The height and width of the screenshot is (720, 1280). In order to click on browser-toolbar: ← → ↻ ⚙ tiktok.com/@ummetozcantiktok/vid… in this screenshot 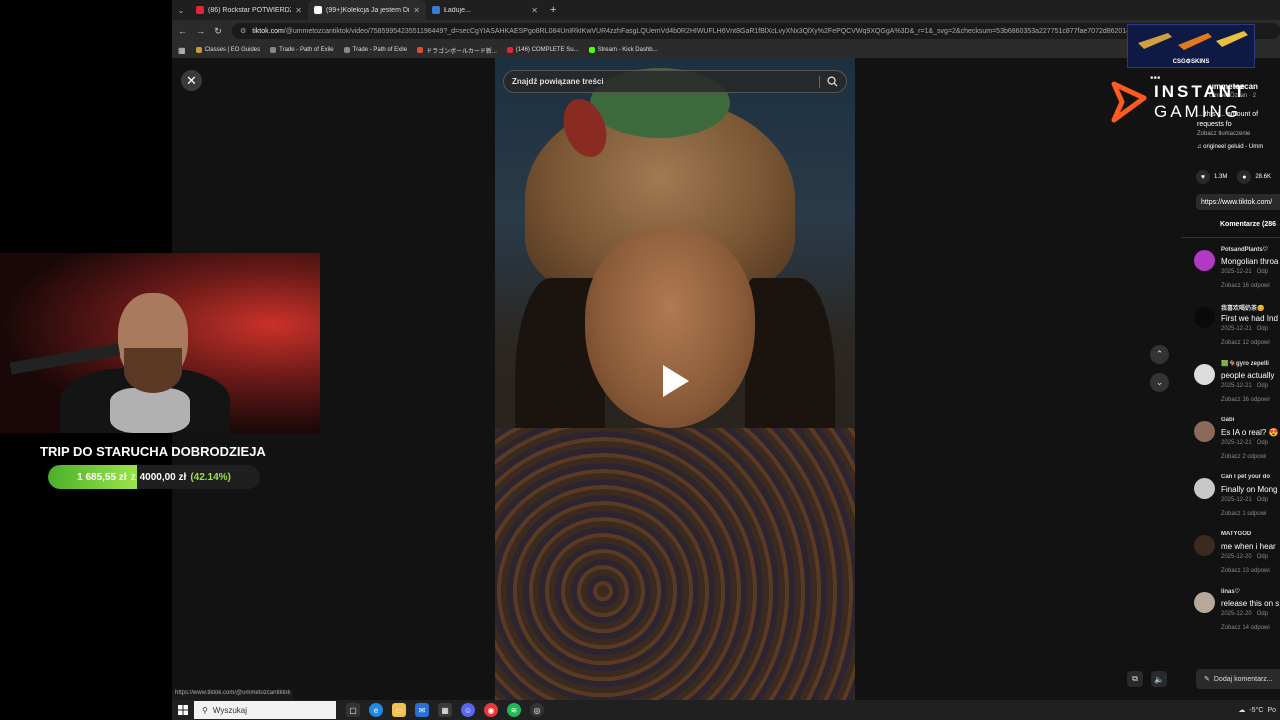, I will do `click(726, 31)`.